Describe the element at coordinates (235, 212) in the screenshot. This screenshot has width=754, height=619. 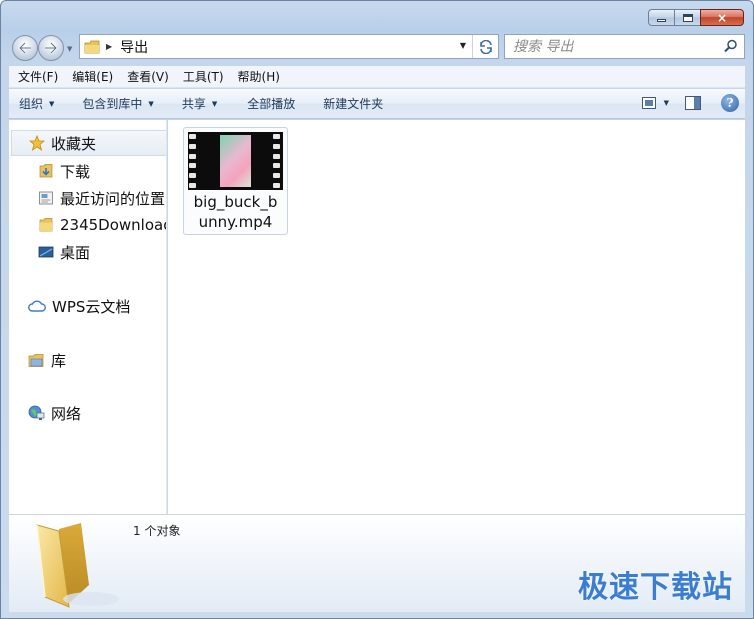
I see `file-name: big_buck_bunny.mp4` at that location.